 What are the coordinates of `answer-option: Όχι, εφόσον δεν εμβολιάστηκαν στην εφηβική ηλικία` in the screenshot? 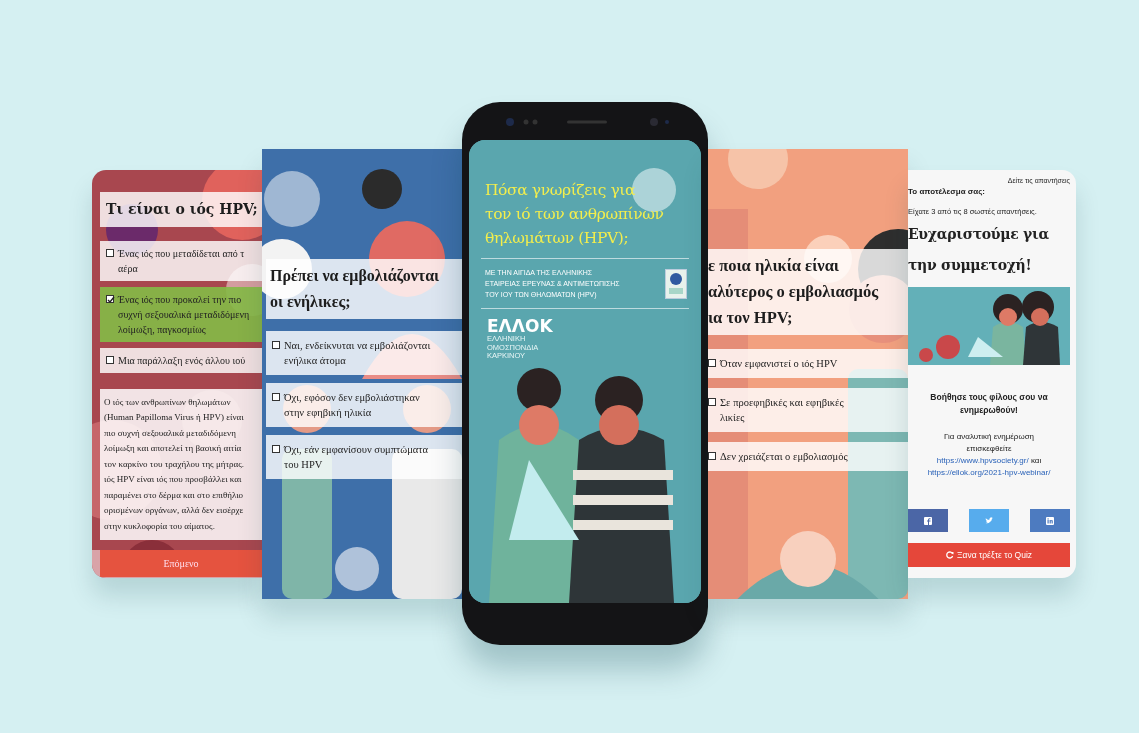 It's located at (364, 404).